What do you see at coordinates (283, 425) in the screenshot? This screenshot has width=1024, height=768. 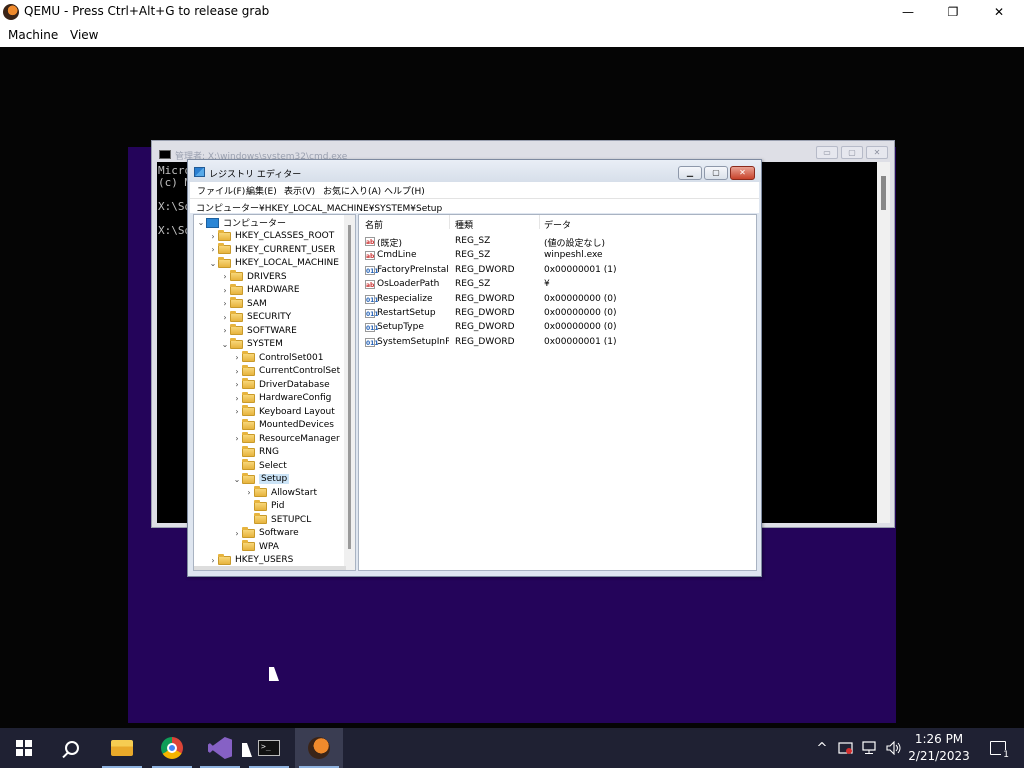 I see `tree-node: MountedDevices` at bounding box center [283, 425].